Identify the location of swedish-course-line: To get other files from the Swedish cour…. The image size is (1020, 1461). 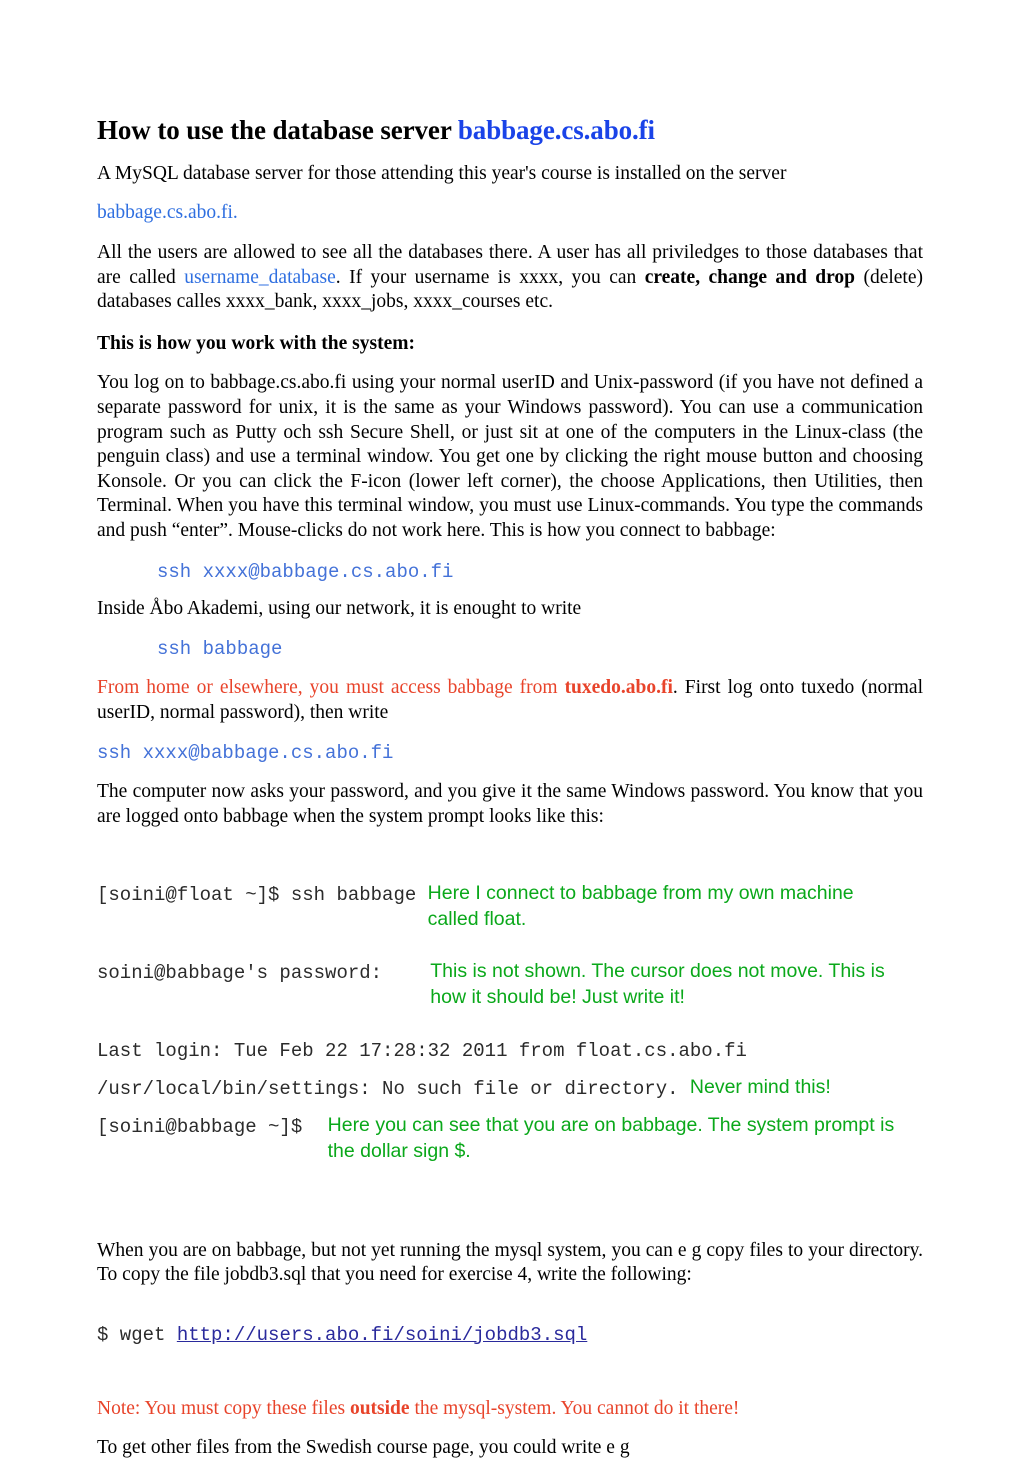
(363, 1448).